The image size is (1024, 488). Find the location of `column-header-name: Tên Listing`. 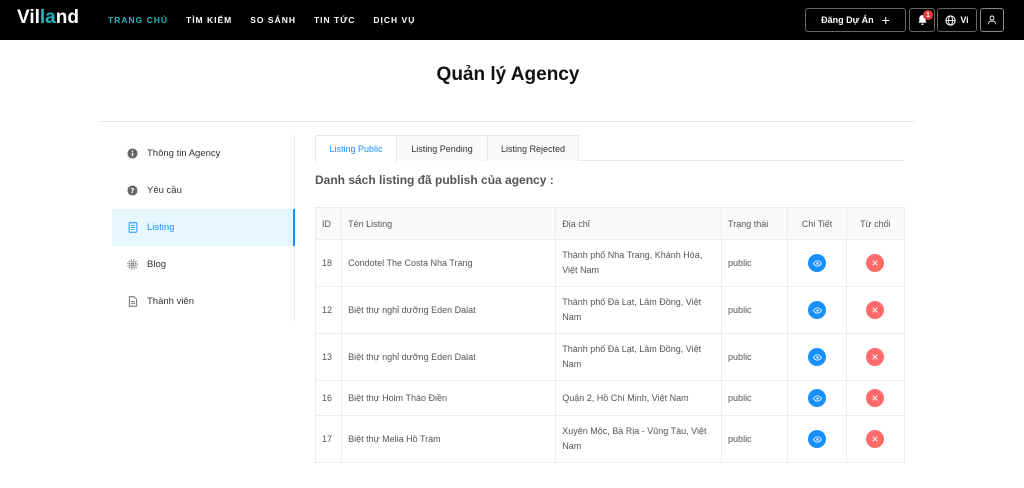

column-header-name: Tên Listing is located at coordinates (449, 223).